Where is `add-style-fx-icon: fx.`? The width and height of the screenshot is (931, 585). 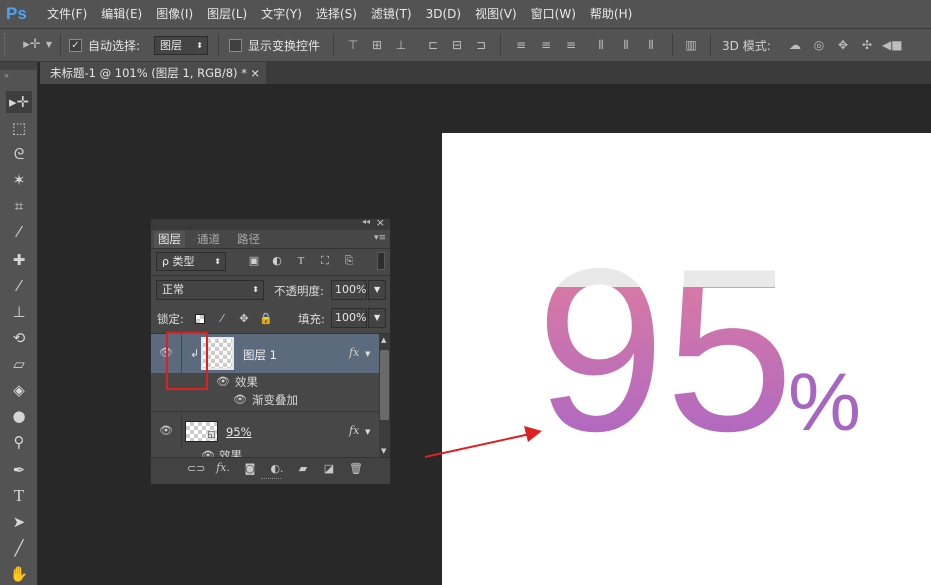
add-style-fx-icon: fx. is located at coordinates (223, 467).